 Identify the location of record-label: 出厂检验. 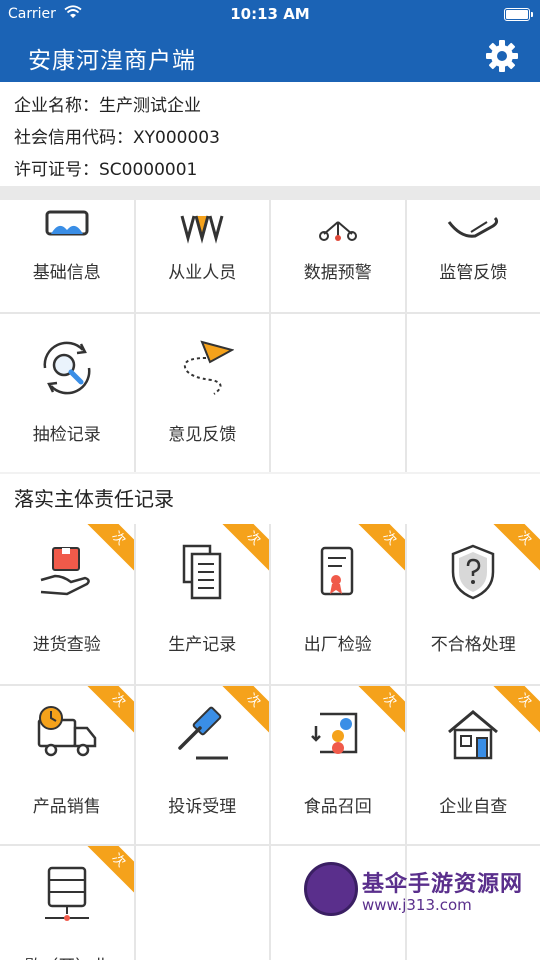
(337, 645).